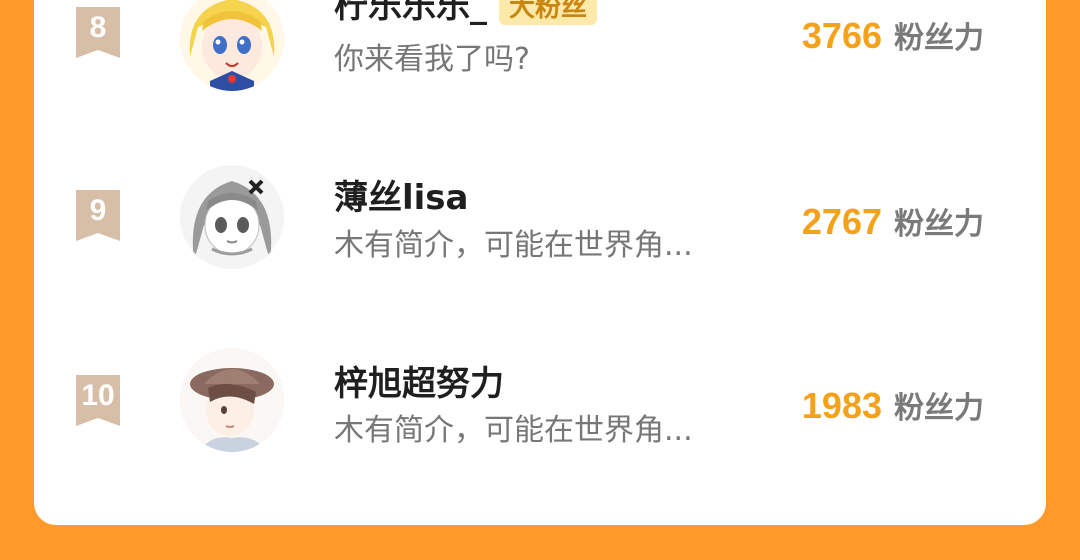 The height and width of the screenshot is (560, 1080). I want to click on user-name: 梓旭超努力, so click(419, 384).